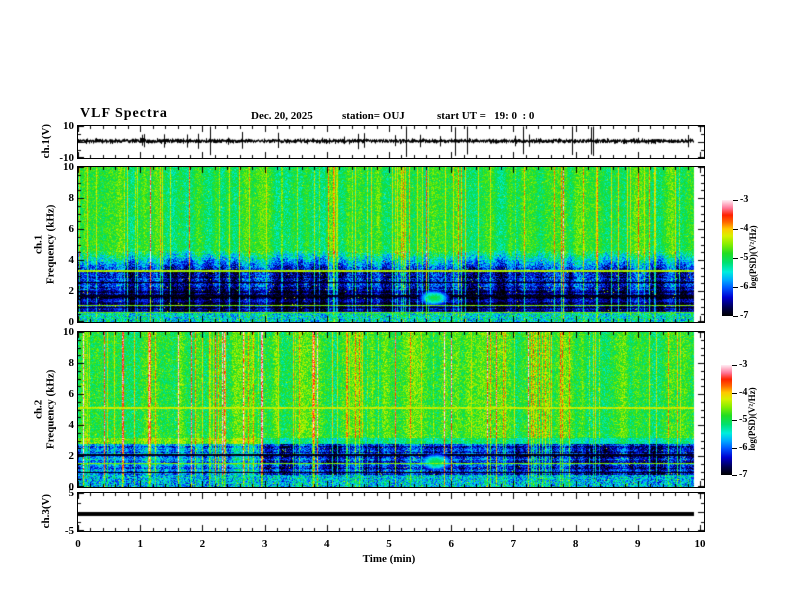 This screenshot has width=792, height=612. I want to click on ch1-voltage-waveform-canvas, so click(391, 142).